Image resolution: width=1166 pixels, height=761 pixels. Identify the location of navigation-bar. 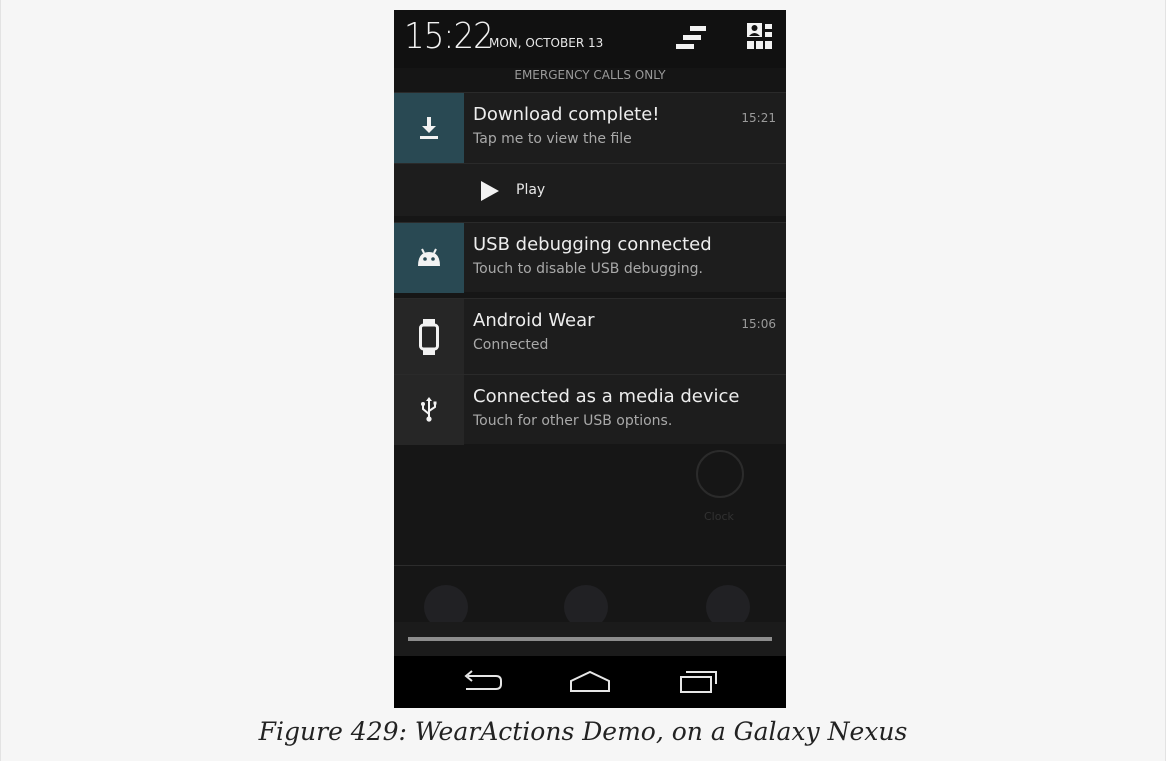
(590, 682).